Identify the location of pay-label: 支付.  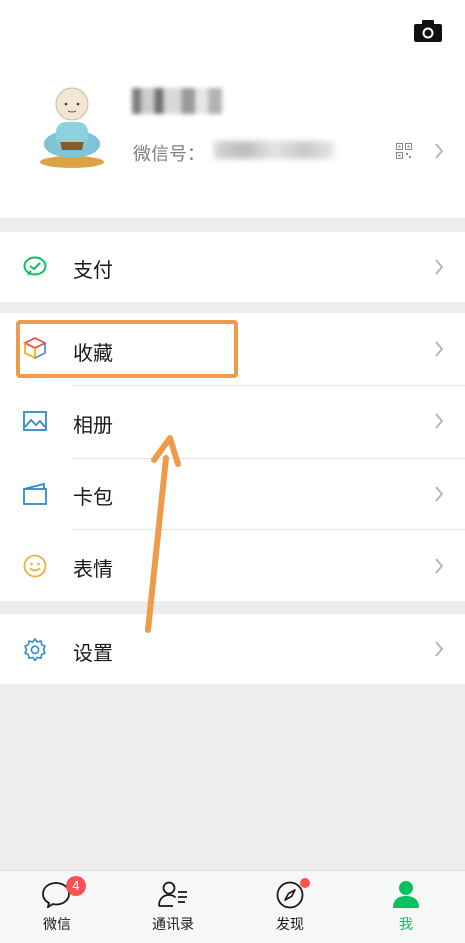
(93, 270).